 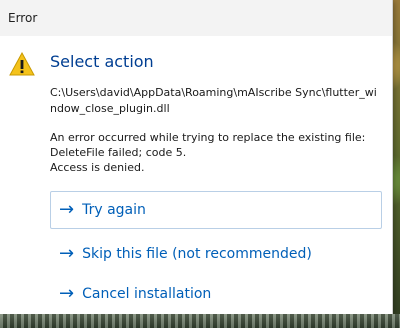 What do you see at coordinates (216, 294) in the screenshot?
I see `cancel-installation-button: → Cancel installation` at bounding box center [216, 294].